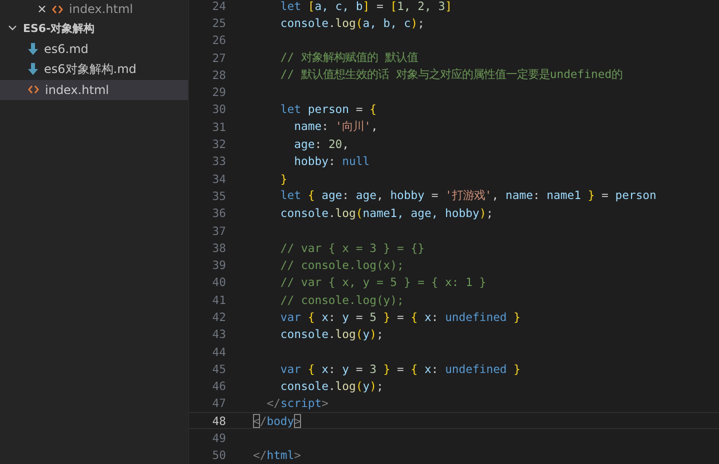 The image size is (719, 464). Describe the element at coordinates (283, 179) in the screenshot. I see `code-line: }` at that location.